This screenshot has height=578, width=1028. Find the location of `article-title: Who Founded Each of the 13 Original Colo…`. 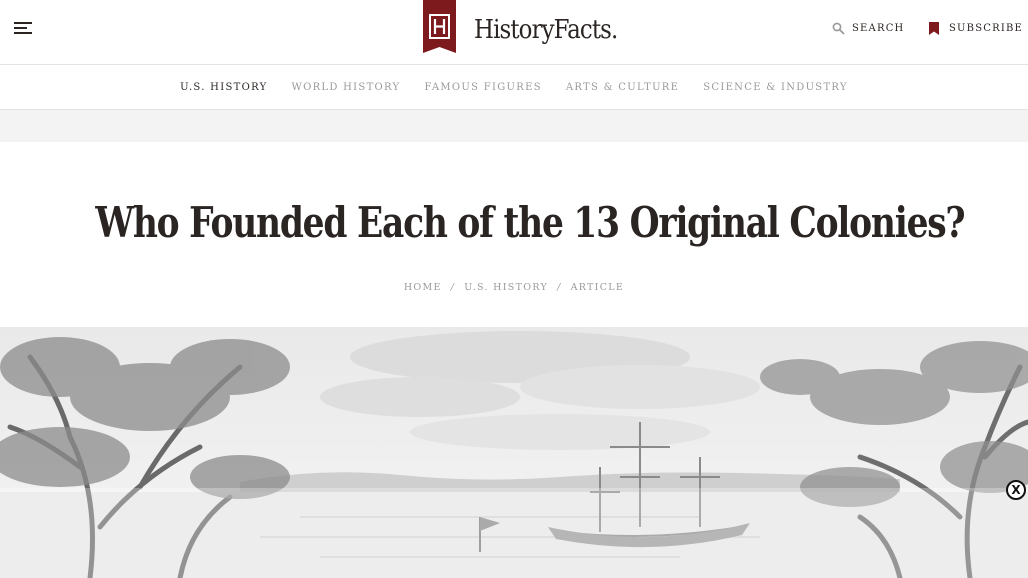

article-title: Who Founded Each of the 13 Original Colo… is located at coordinates (514, 222).